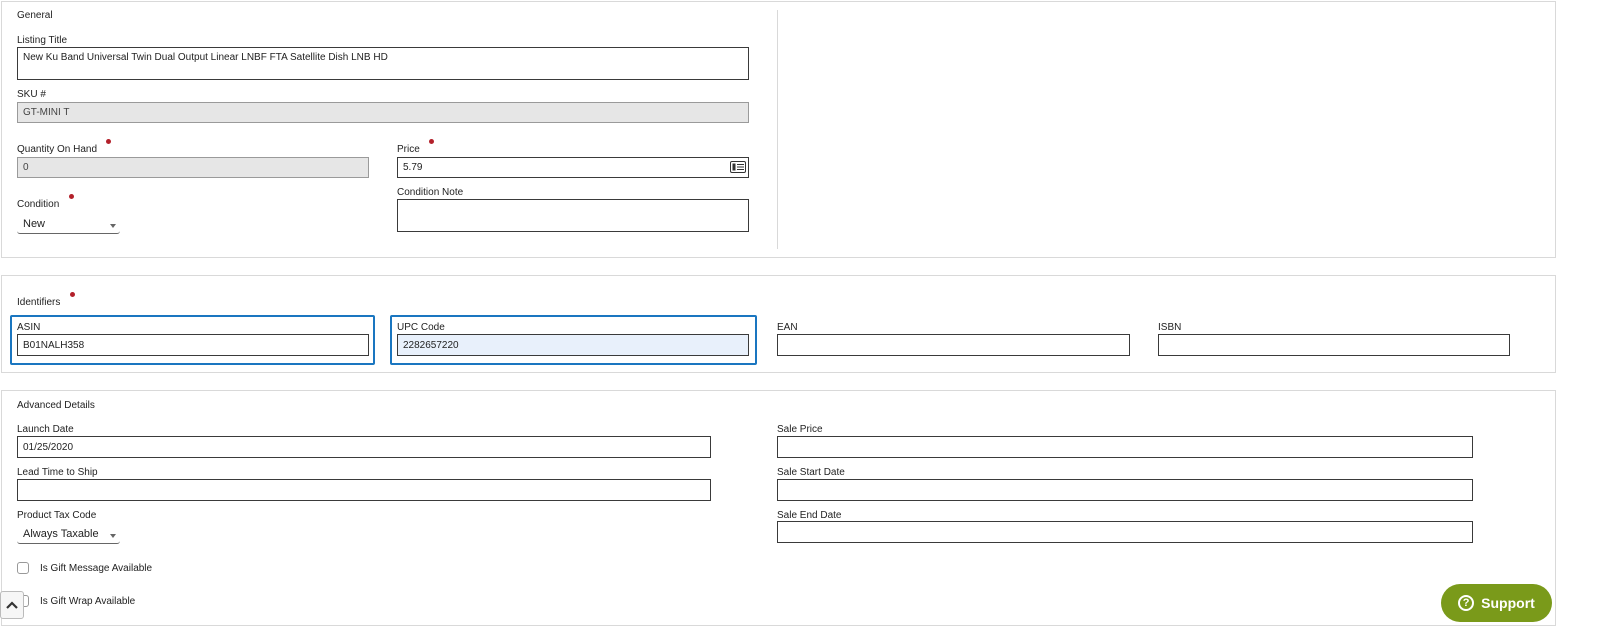 The height and width of the screenshot is (641, 1600). Describe the element at coordinates (1125, 490) in the screenshot. I see `sale-start-input` at that location.